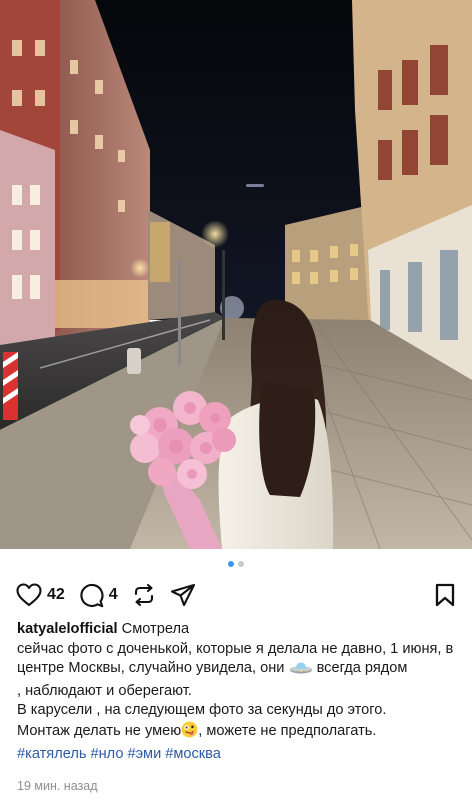  I want to click on comment-button: 4, so click(98, 595).